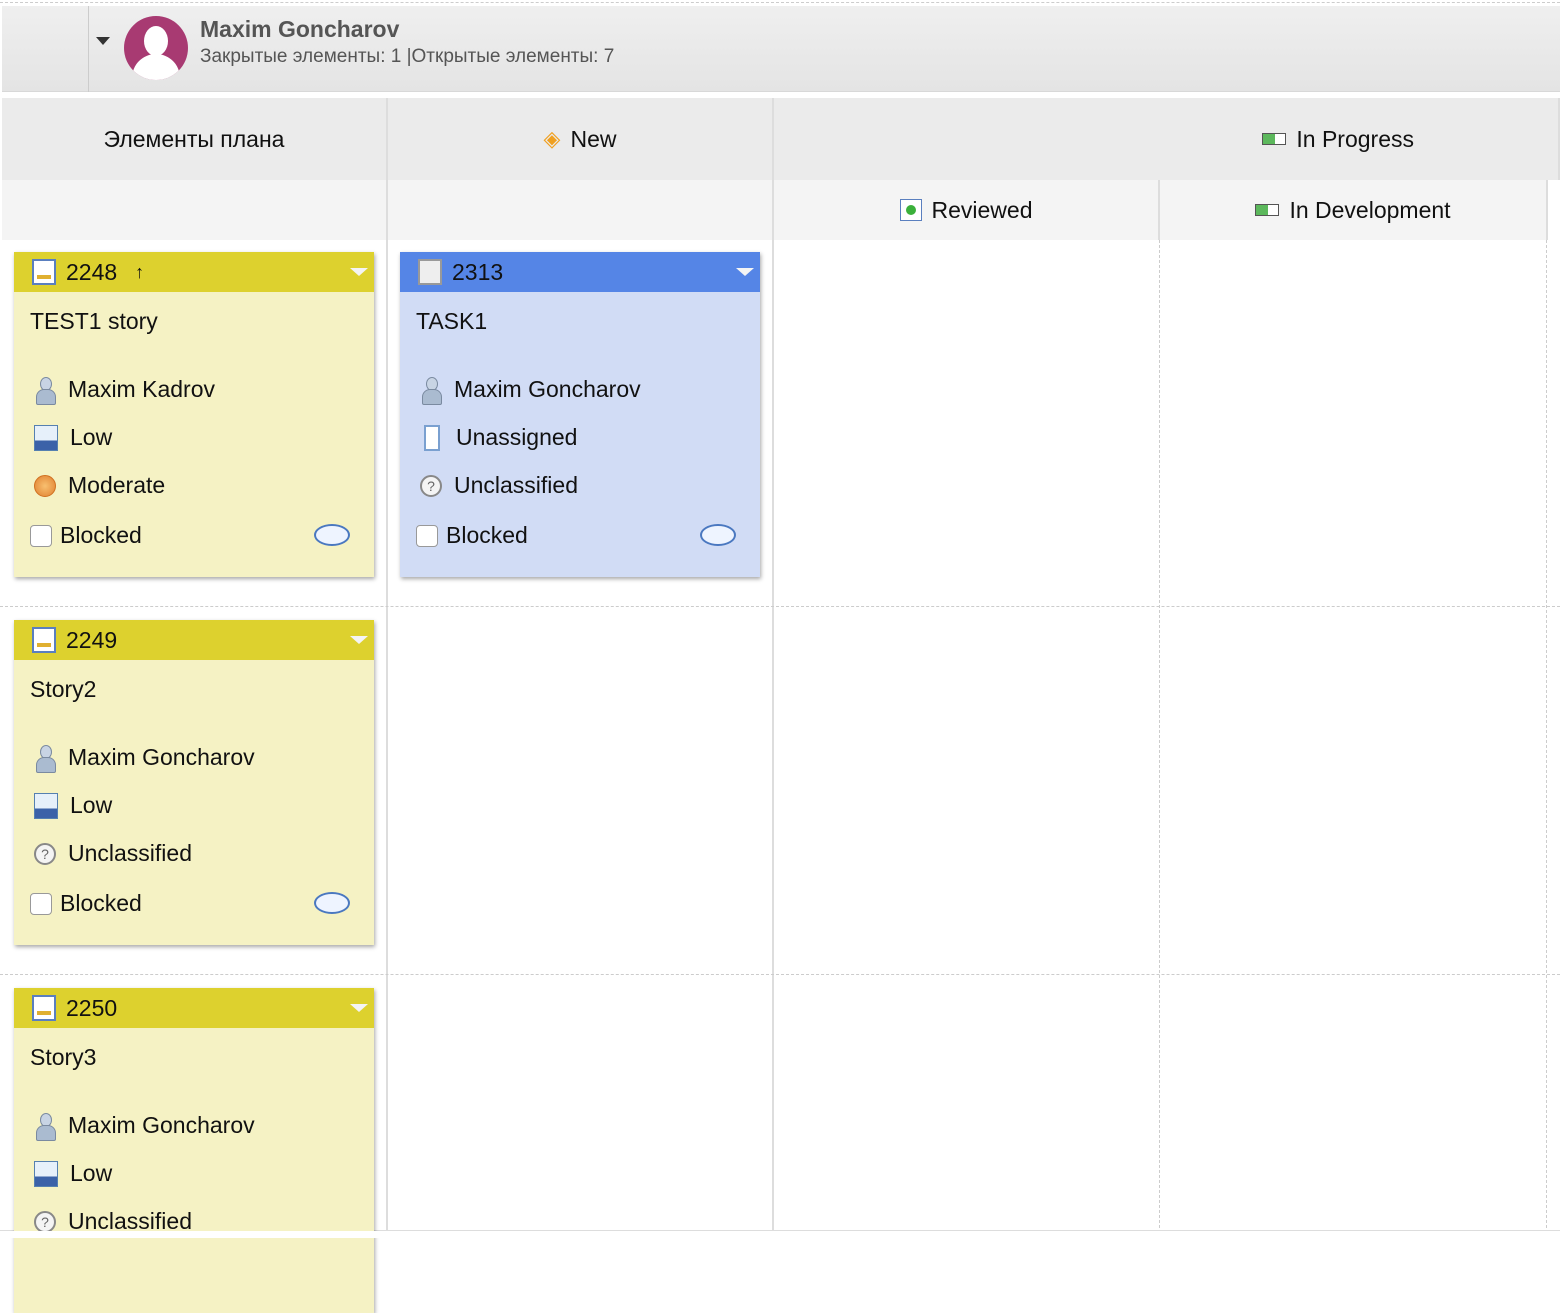  Describe the element at coordinates (780, 1234) in the screenshot. I see `bottom-mask` at that location.